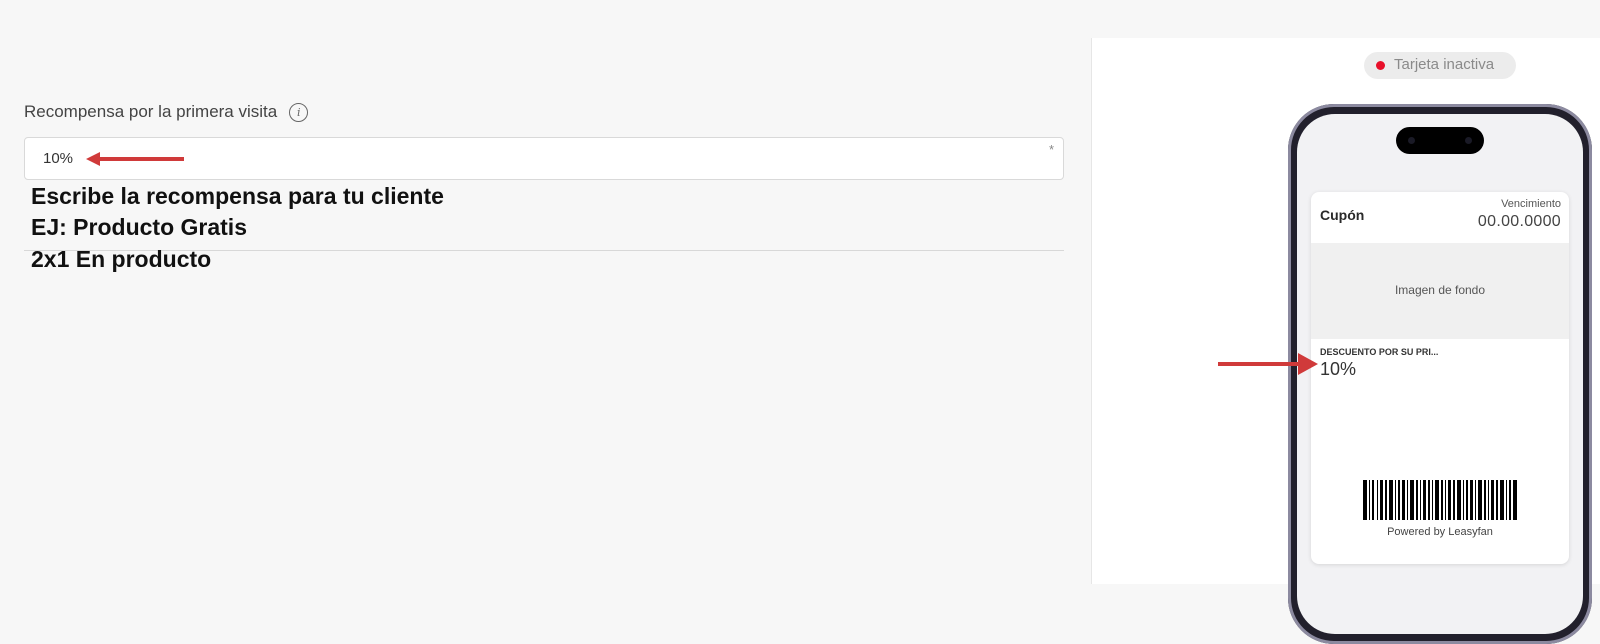 This screenshot has width=1600, height=644. Describe the element at coordinates (1411, 140) in the screenshot. I see `camera-icon` at that location.